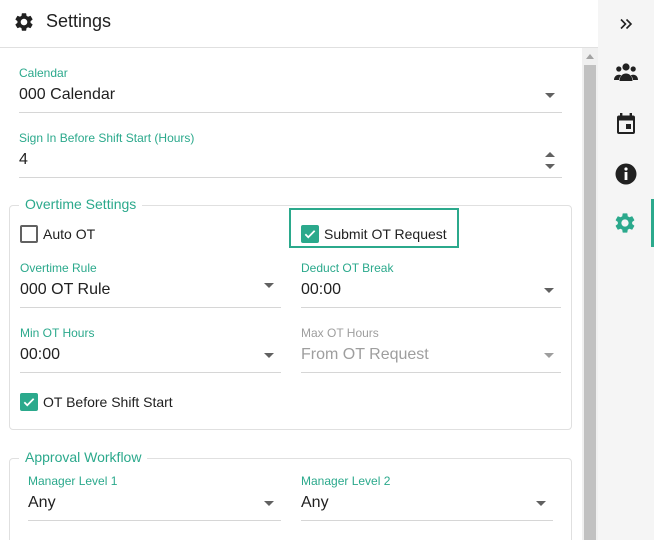  What do you see at coordinates (81, 204) in the screenshot?
I see `overtime-settings-legend: Overtime Settings` at bounding box center [81, 204].